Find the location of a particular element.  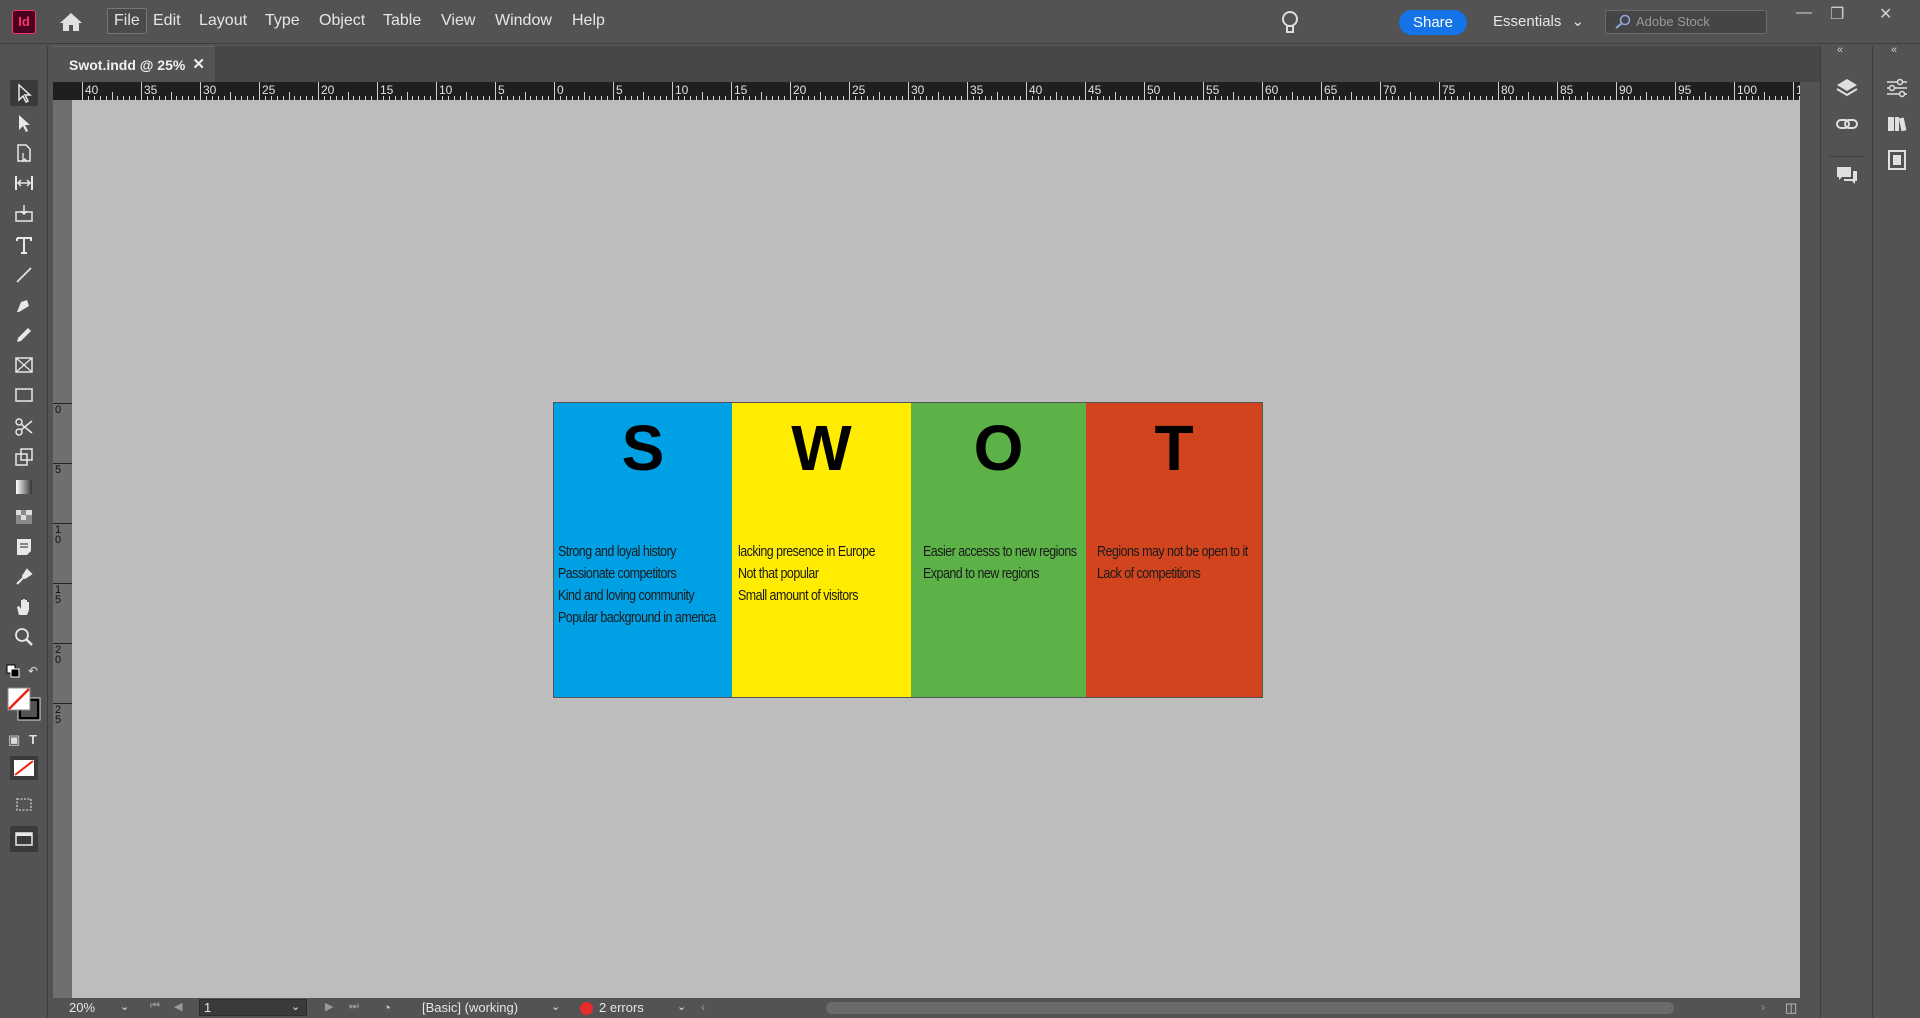

document-tab: Swot.indd @ 25% ✕ is located at coordinates (134, 64).